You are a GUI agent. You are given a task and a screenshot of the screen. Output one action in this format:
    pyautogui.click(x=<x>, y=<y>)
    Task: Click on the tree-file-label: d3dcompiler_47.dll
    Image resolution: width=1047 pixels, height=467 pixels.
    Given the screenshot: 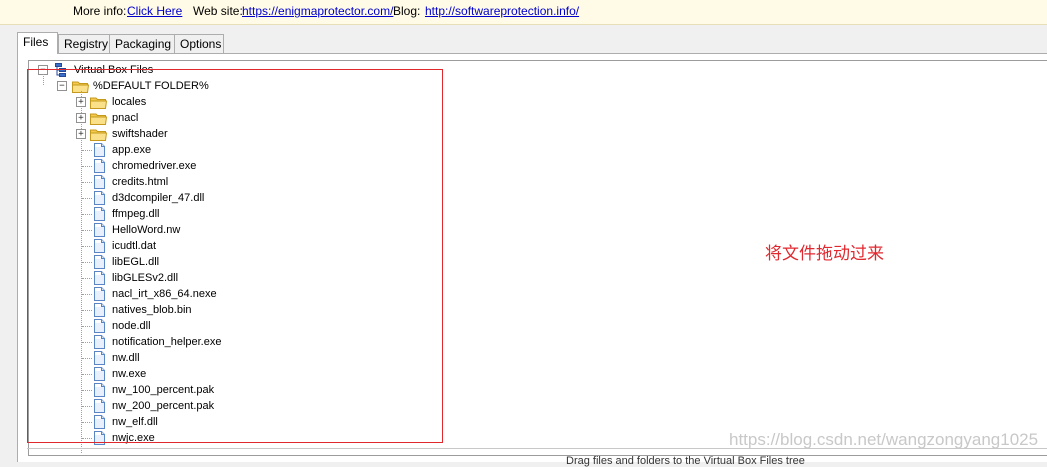 What is the action you would take?
    pyautogui.click(x=158, y=198)
    